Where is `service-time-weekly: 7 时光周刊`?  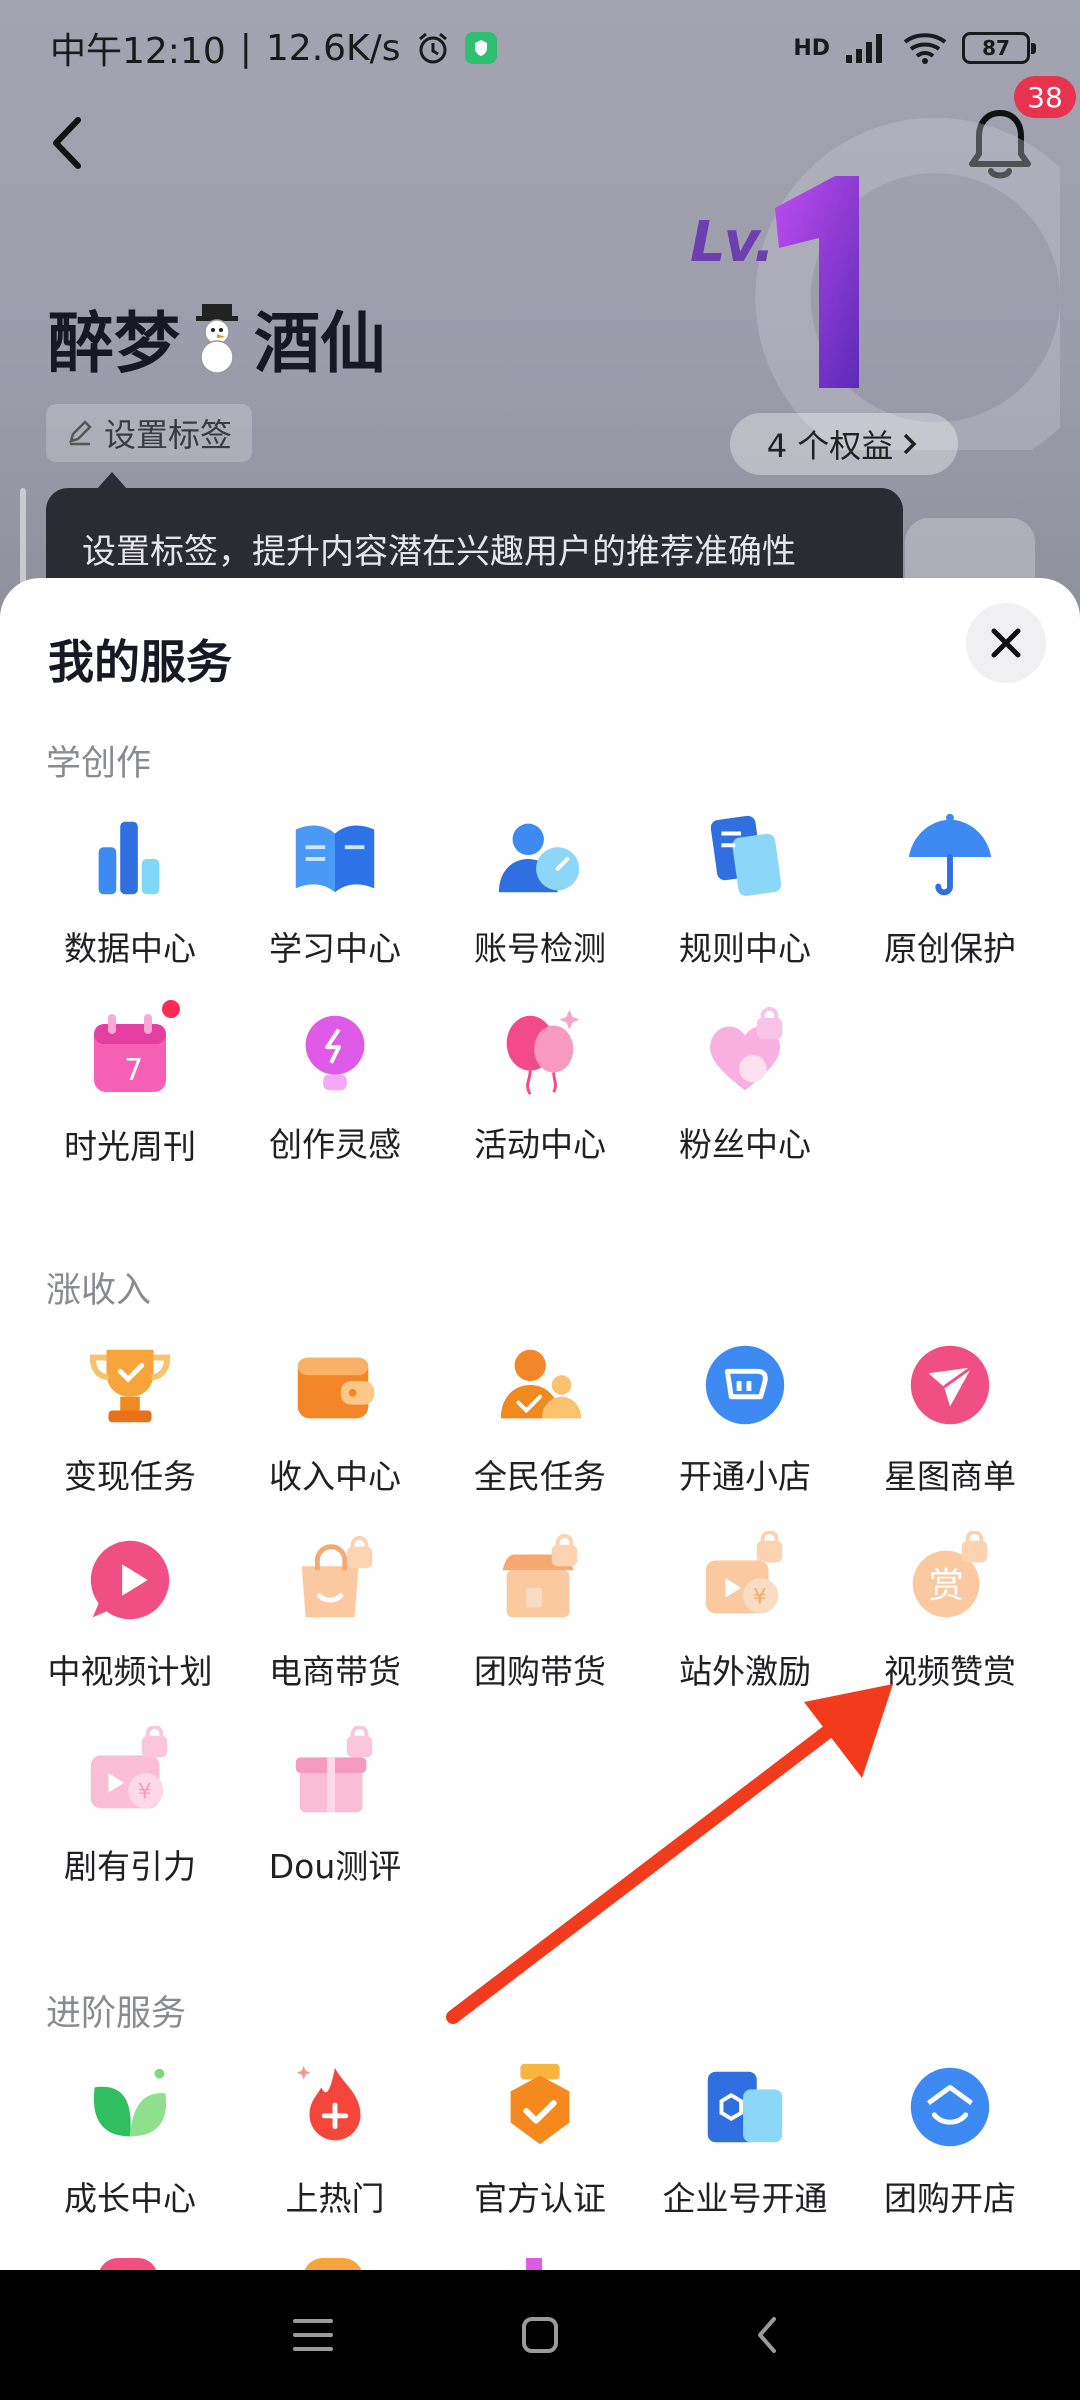 service-time-weekly: 7 时光周刊 is located at coordinates (130, 1081).